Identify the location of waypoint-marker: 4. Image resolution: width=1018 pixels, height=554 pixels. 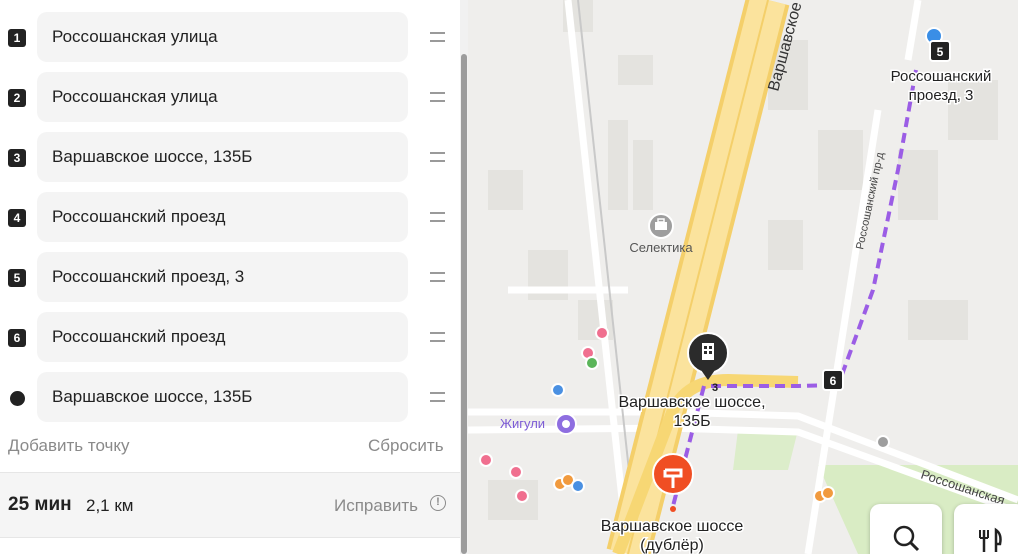
(17, 218).